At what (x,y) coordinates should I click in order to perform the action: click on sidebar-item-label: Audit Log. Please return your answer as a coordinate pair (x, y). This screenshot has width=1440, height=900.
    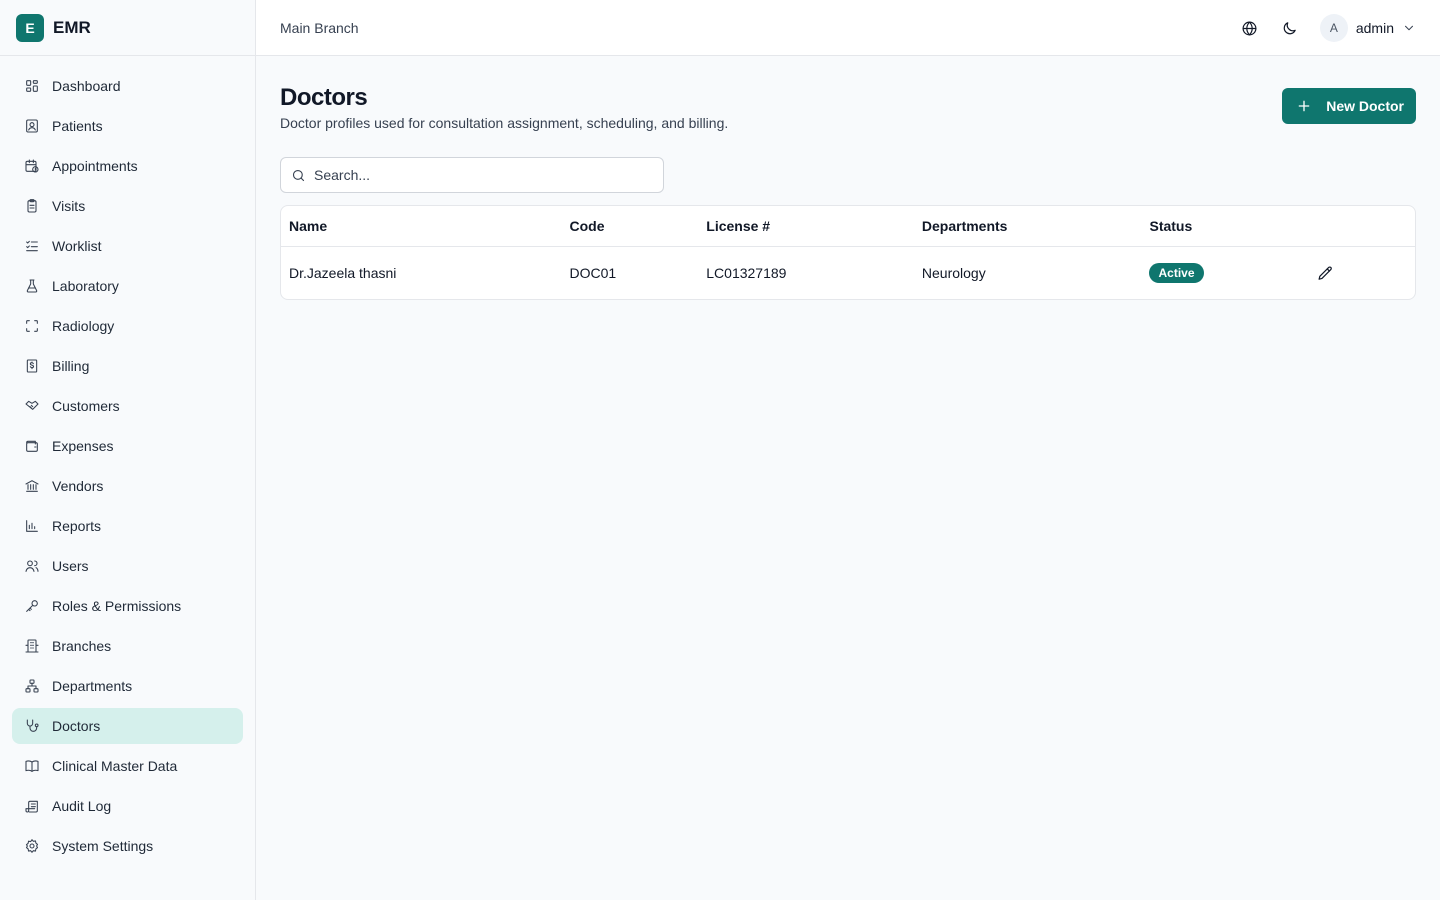
    Looking at the image, I should click on (82, 806).